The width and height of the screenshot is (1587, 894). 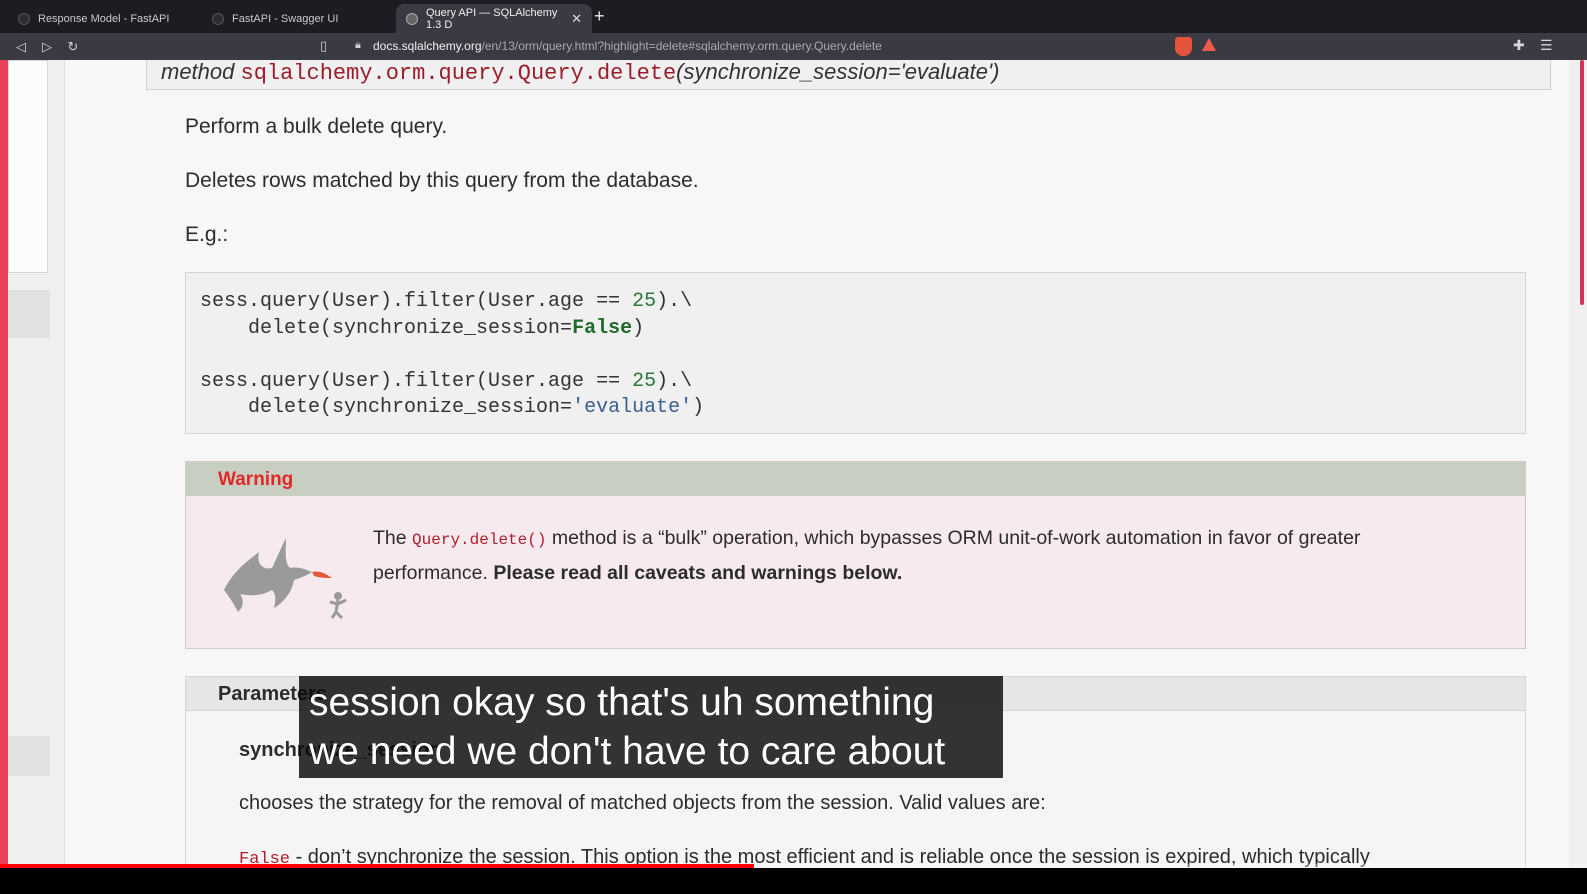 I want to click on tab-query-api: Query API — SQLAlchemy 1.3 D ✕, so click(x=494, y=18).